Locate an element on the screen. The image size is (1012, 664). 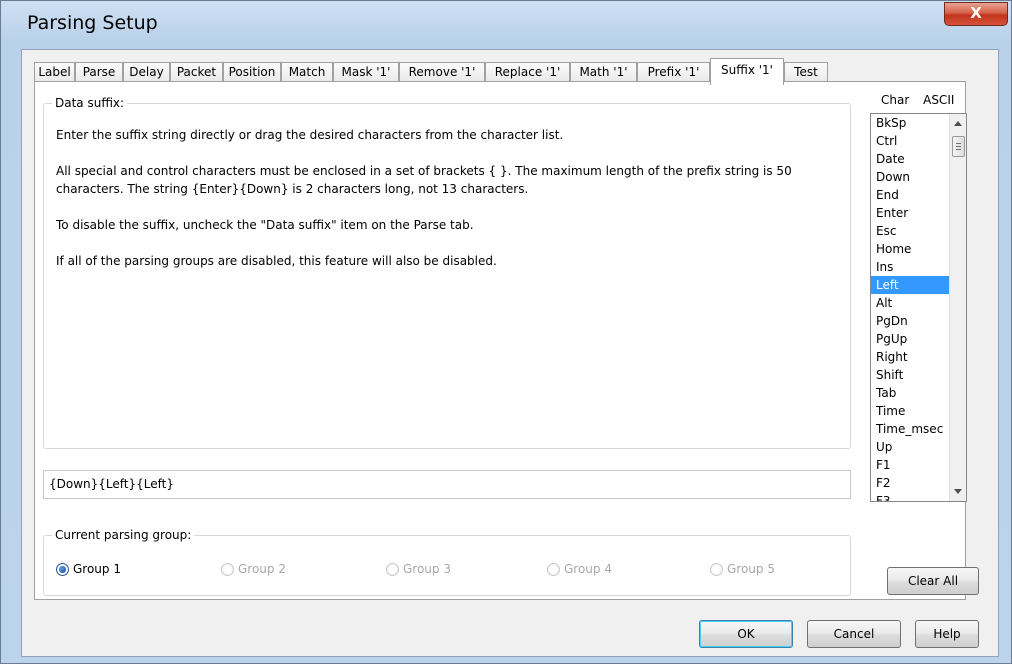
ascii-column-header: ASCII is located at coordinates (938, 100).